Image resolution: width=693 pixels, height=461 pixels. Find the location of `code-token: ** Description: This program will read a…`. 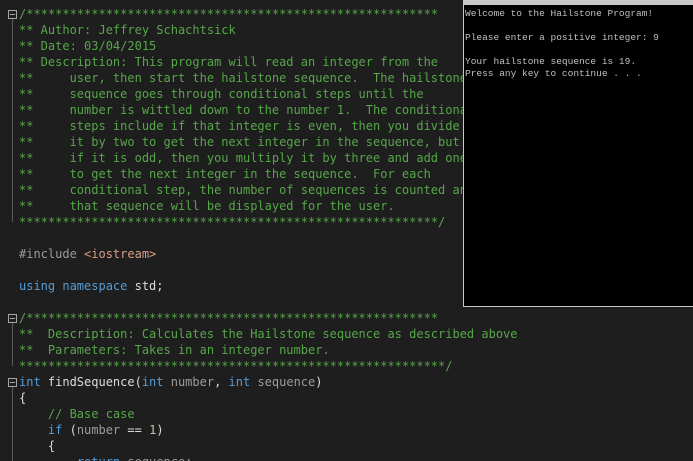

code-token: ** Description: This program will read a… is located at coordinates (229, 62).